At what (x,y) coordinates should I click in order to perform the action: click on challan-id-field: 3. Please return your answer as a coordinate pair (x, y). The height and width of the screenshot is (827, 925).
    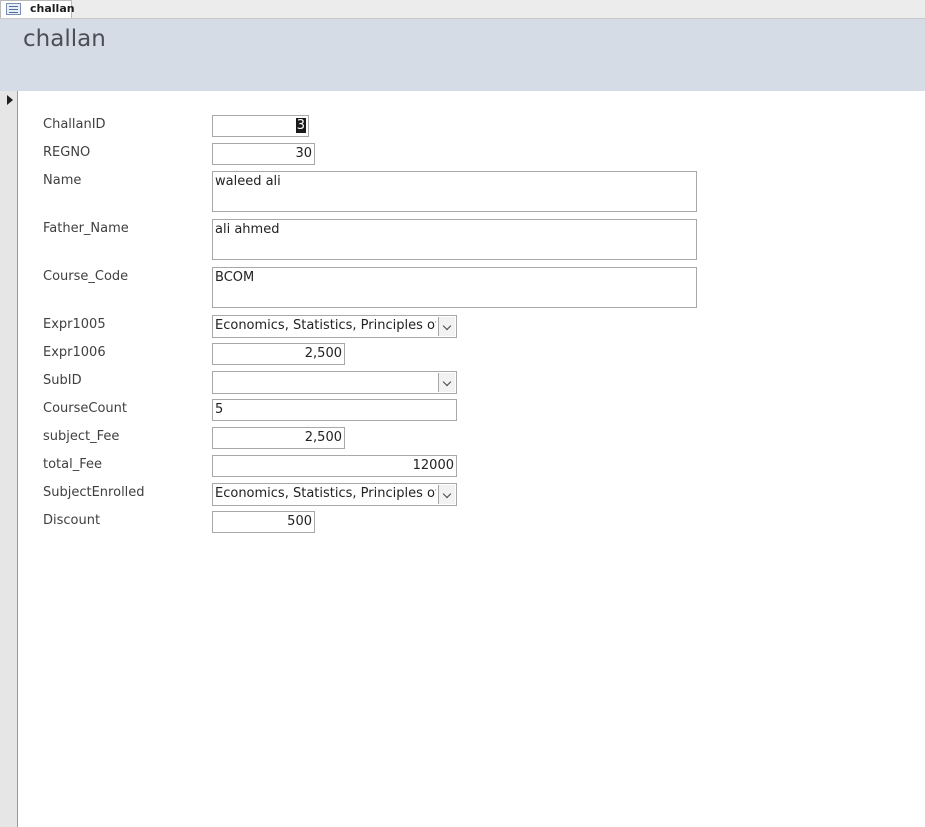
    Looking at the image, I should click on (260, 126).